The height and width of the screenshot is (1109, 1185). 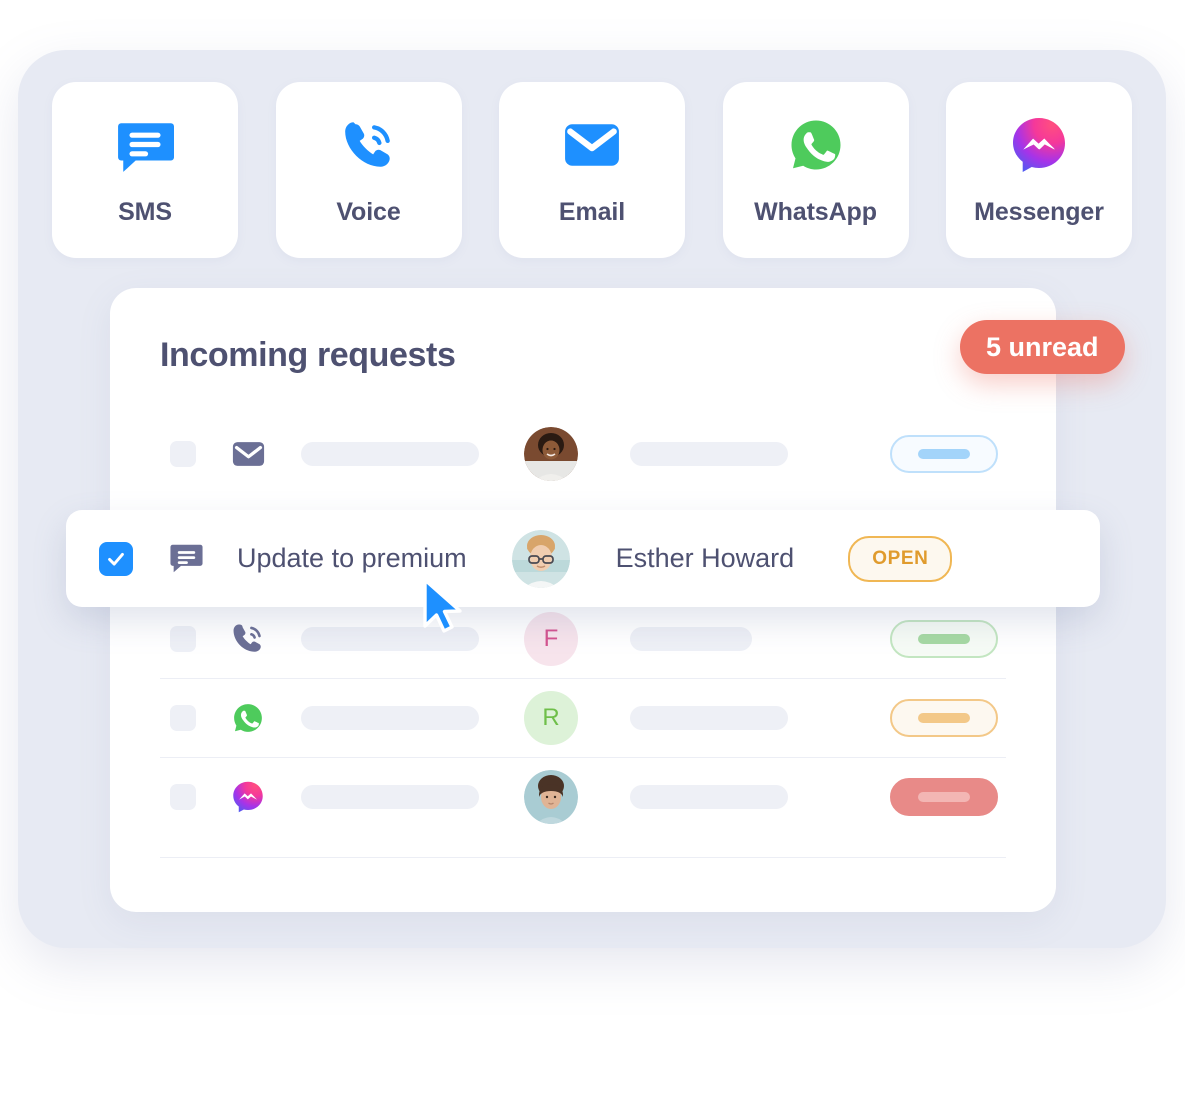 I want to click on channel-label: WhatsApp, so click(x=815, y=211).